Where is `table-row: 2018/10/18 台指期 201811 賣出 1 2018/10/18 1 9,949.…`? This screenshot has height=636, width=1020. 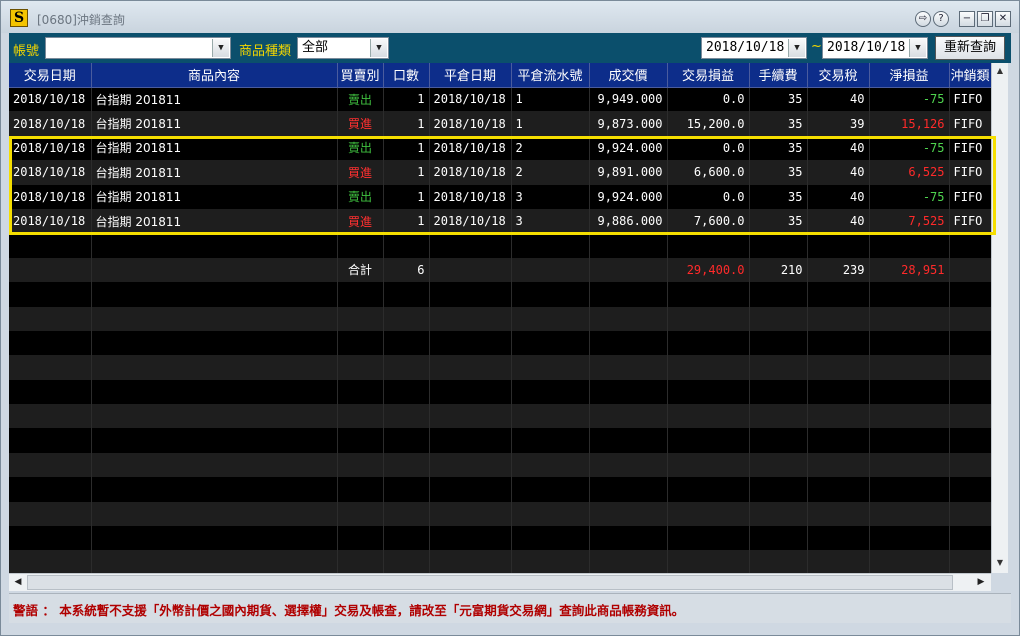
table-row: 2018/10/18 台指期 201811 賣出 1 2018/10/18 1 9,949.… is located at coordinates (500, 99).